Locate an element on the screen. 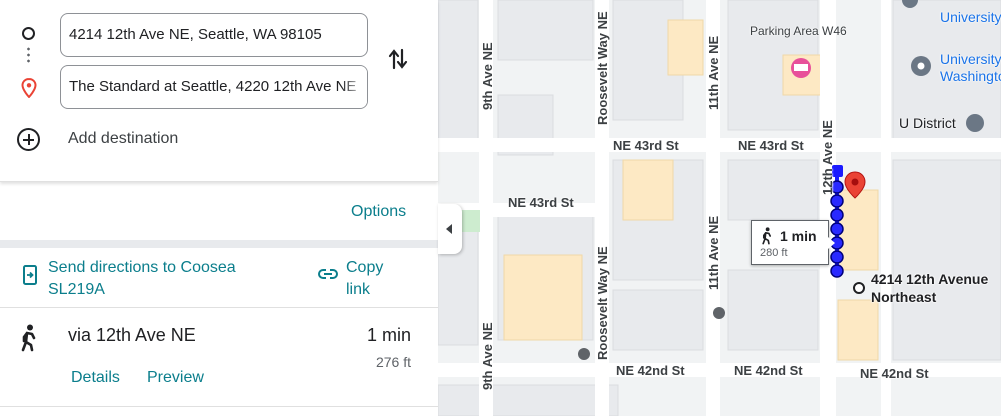 Image resolution: width=1001 pixels, height=416 pixels. street-roosevelt-way: Roosevelt Way NE is located at coordinates (602, 68).